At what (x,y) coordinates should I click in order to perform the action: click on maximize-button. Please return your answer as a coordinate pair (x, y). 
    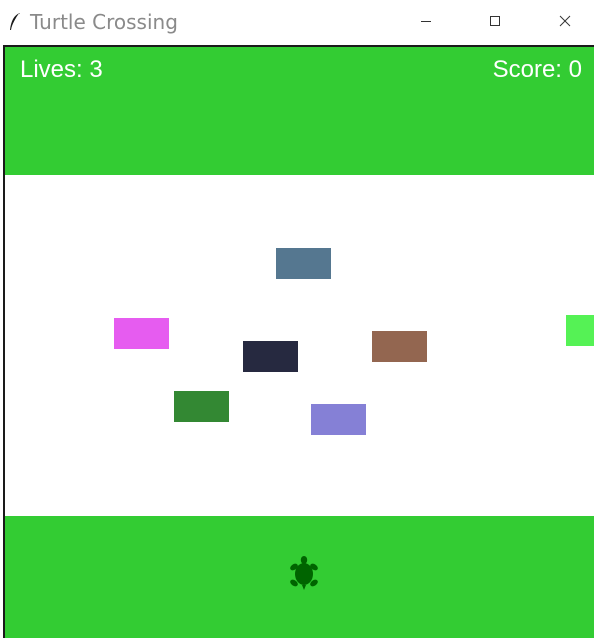
    Looking at the image, I should click on (495, 22).